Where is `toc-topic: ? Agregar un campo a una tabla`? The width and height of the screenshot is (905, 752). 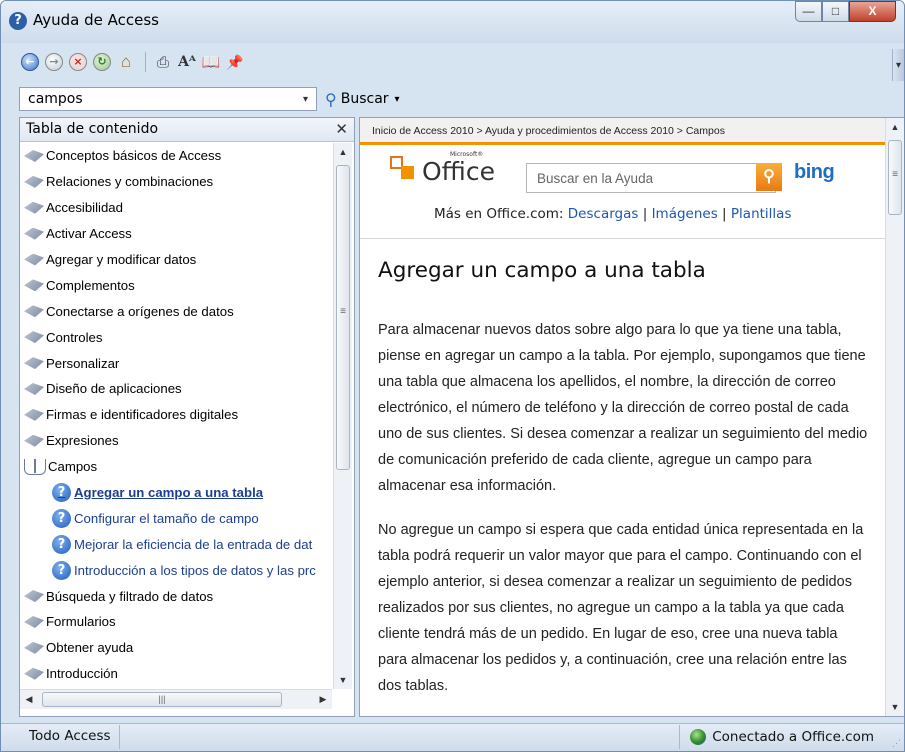
toc-topic: ? Agregar un campo a una tabla is located at coordinates (176, 493).